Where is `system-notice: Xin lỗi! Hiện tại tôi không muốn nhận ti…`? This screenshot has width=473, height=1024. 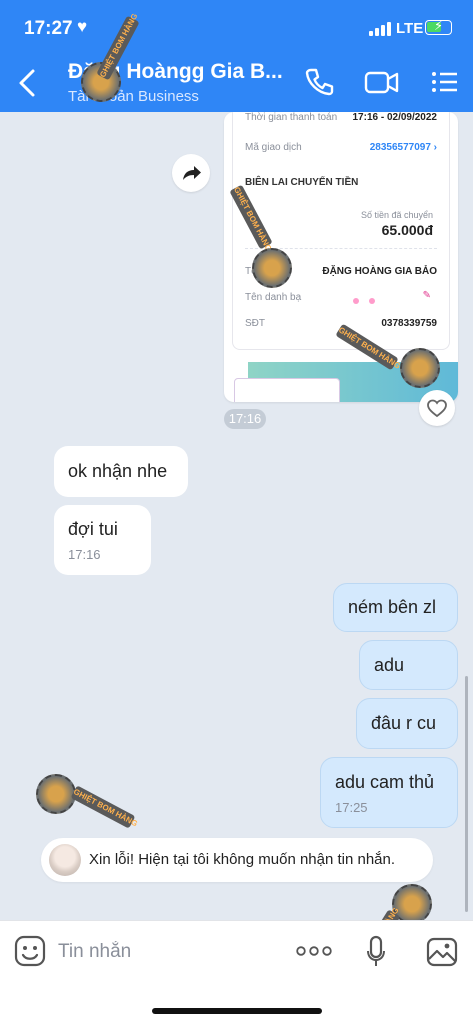 system-notice: Xin lỗi! Hiện tại tôi không muốn nhận ti… is located at coordinates (237, 860).